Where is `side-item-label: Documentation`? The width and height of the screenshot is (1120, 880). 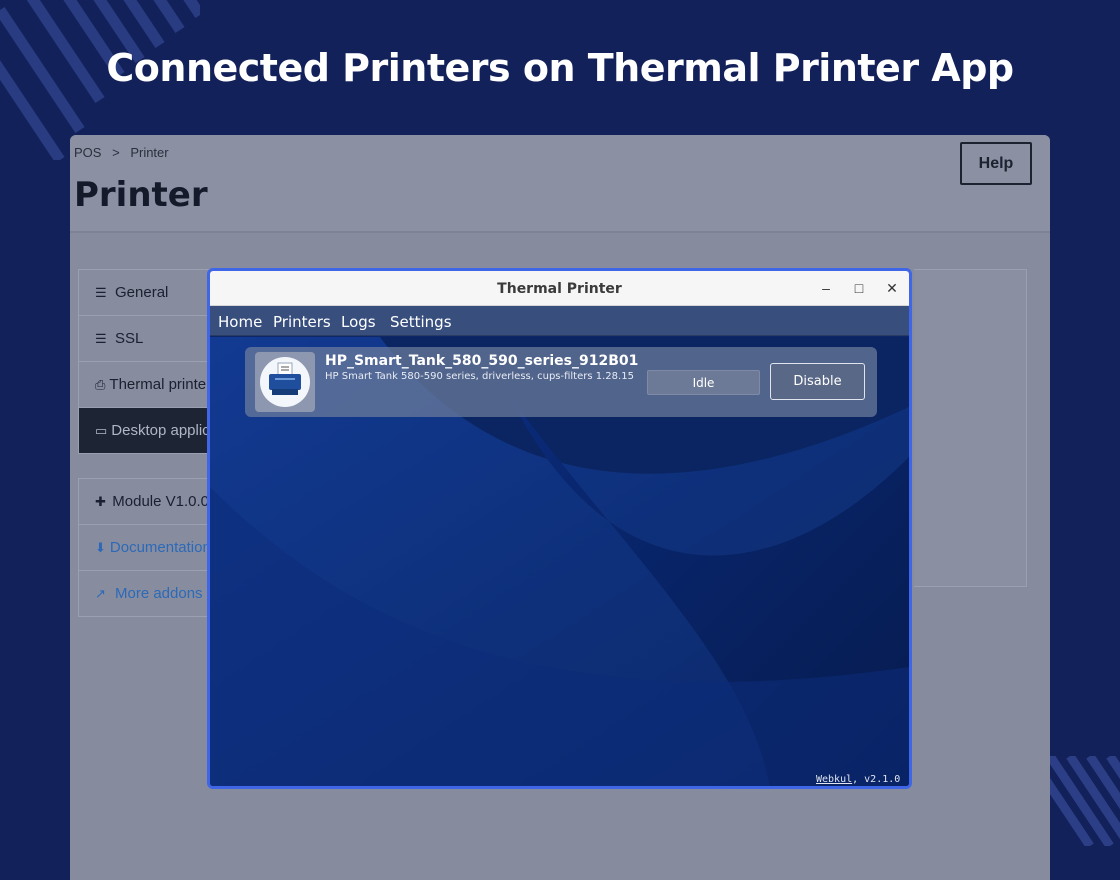
side-item-label: Documentation is located at coordinates (159, 547).